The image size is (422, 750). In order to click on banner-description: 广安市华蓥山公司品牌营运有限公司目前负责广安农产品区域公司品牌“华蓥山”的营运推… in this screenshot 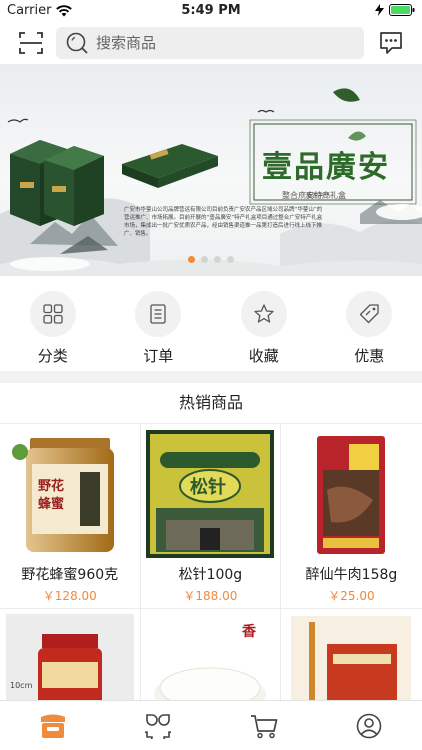, I will do `click(223, 222)`.